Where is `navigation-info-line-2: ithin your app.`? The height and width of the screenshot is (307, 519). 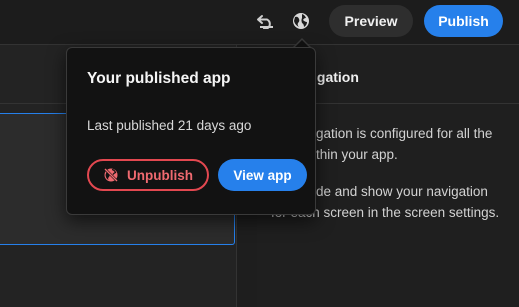
navigation-info-line-2: ithin your app. is located at coordinates (355, 154).